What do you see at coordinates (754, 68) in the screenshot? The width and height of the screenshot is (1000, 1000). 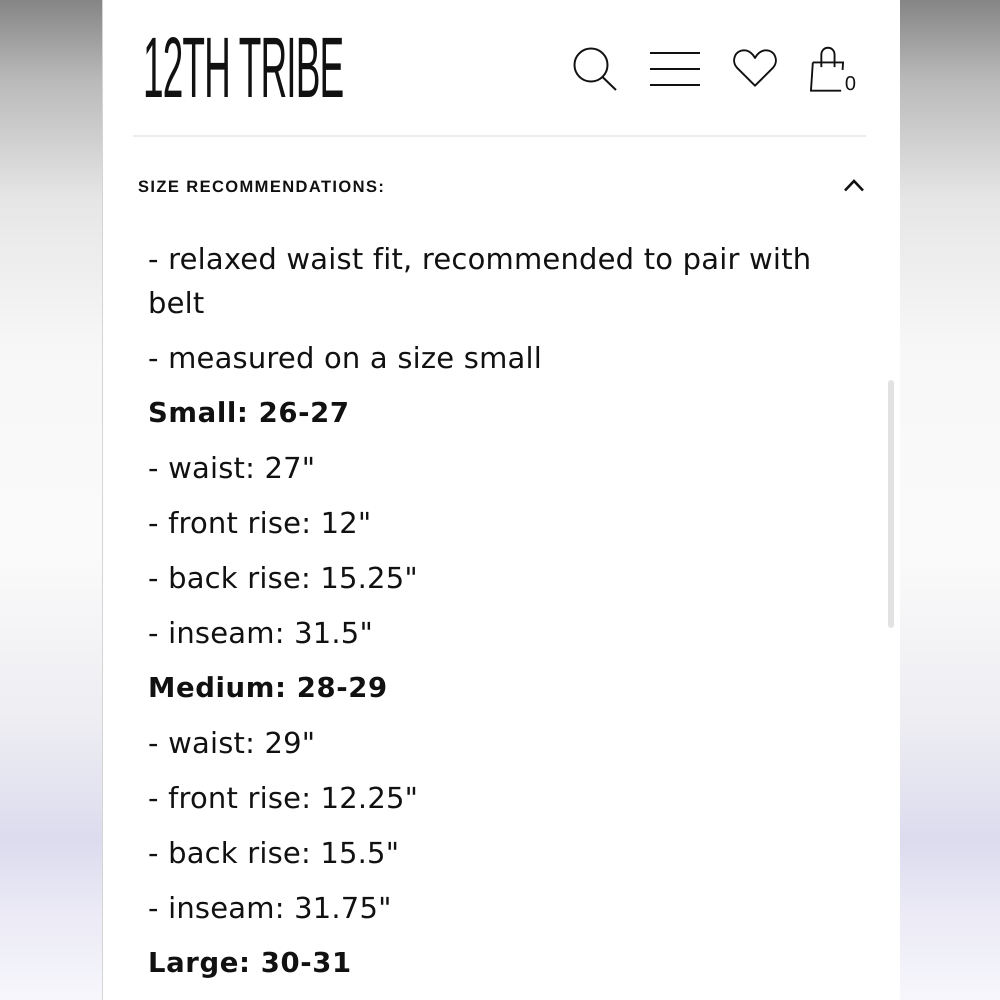 I see `heart-icon` at bounding box center [754, 68].